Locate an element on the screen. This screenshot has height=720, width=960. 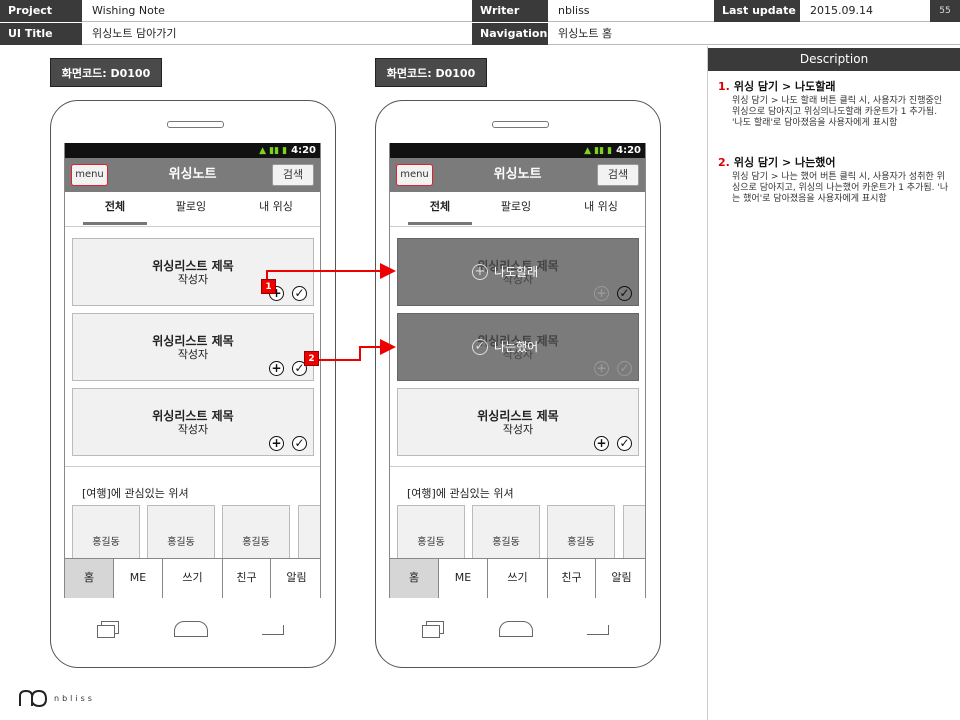
overlay-label: 나도할래 is located at coordinates (516, 272).